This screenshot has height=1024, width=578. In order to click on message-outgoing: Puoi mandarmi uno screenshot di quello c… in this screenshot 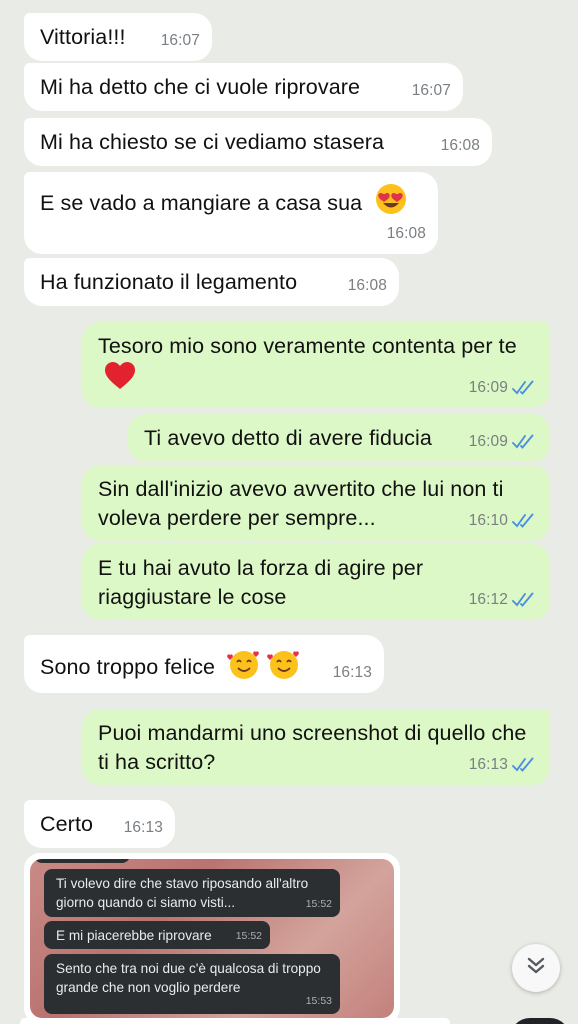, I will do `click(316, 747)`.